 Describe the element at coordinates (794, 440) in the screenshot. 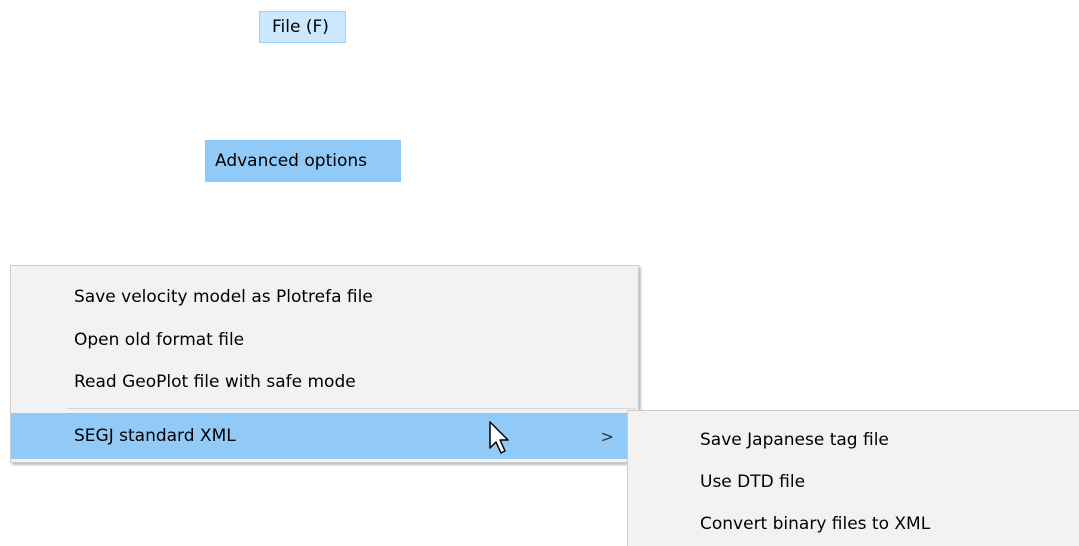

I see `menu-item-label: Save Japanese tag file` at that location.